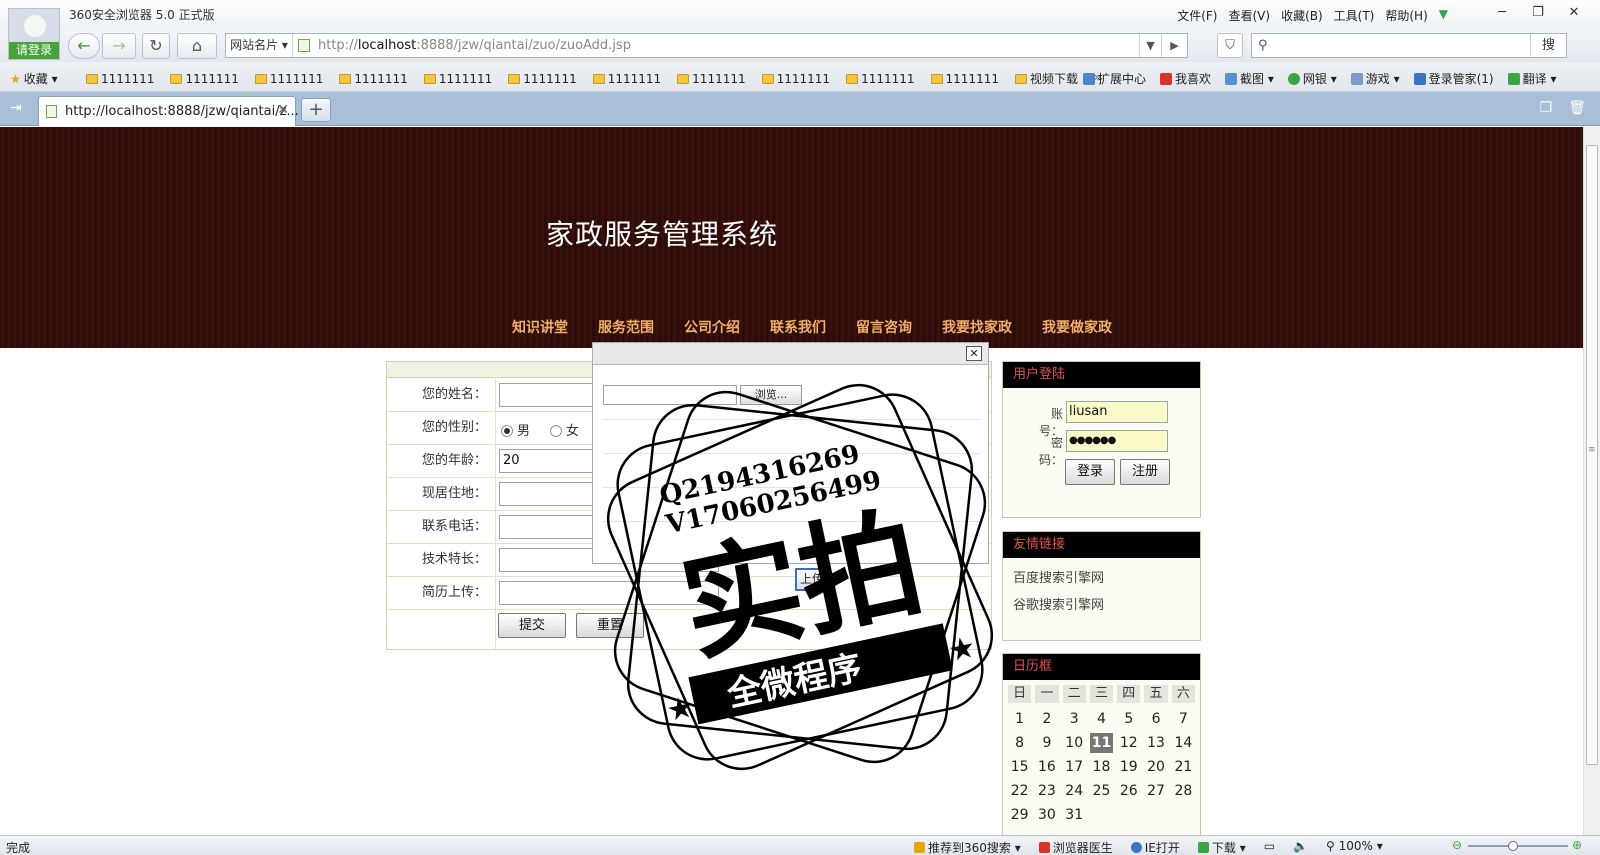  Describe the element at coordinates (1185, 78) in the screenshot. I see `my-likes: 我喜欢` at that location.